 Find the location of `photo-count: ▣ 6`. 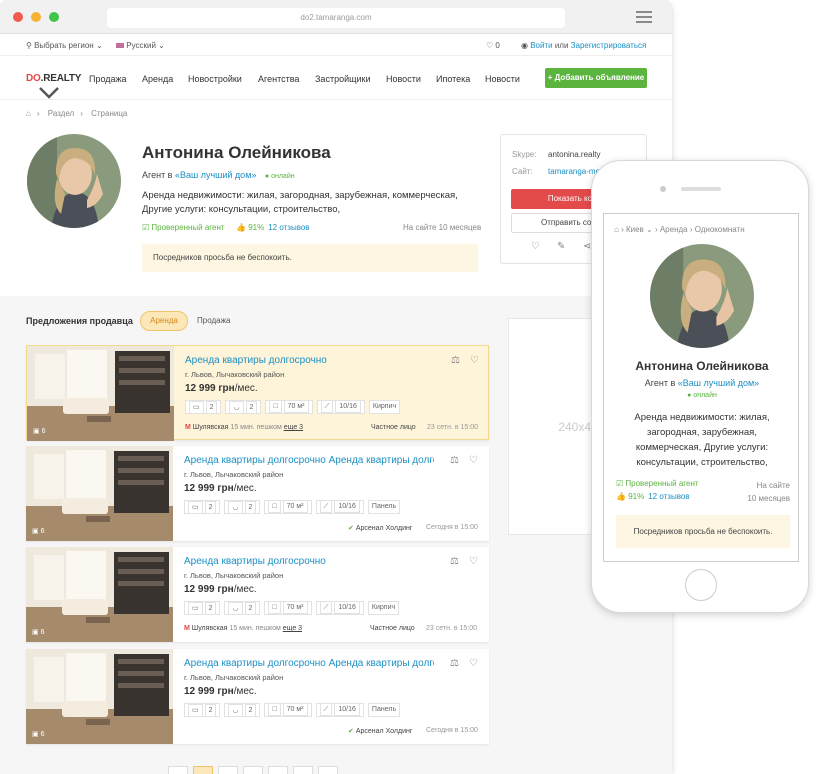

photo-count: ▣ 6 is located at coordinates (38, 531).